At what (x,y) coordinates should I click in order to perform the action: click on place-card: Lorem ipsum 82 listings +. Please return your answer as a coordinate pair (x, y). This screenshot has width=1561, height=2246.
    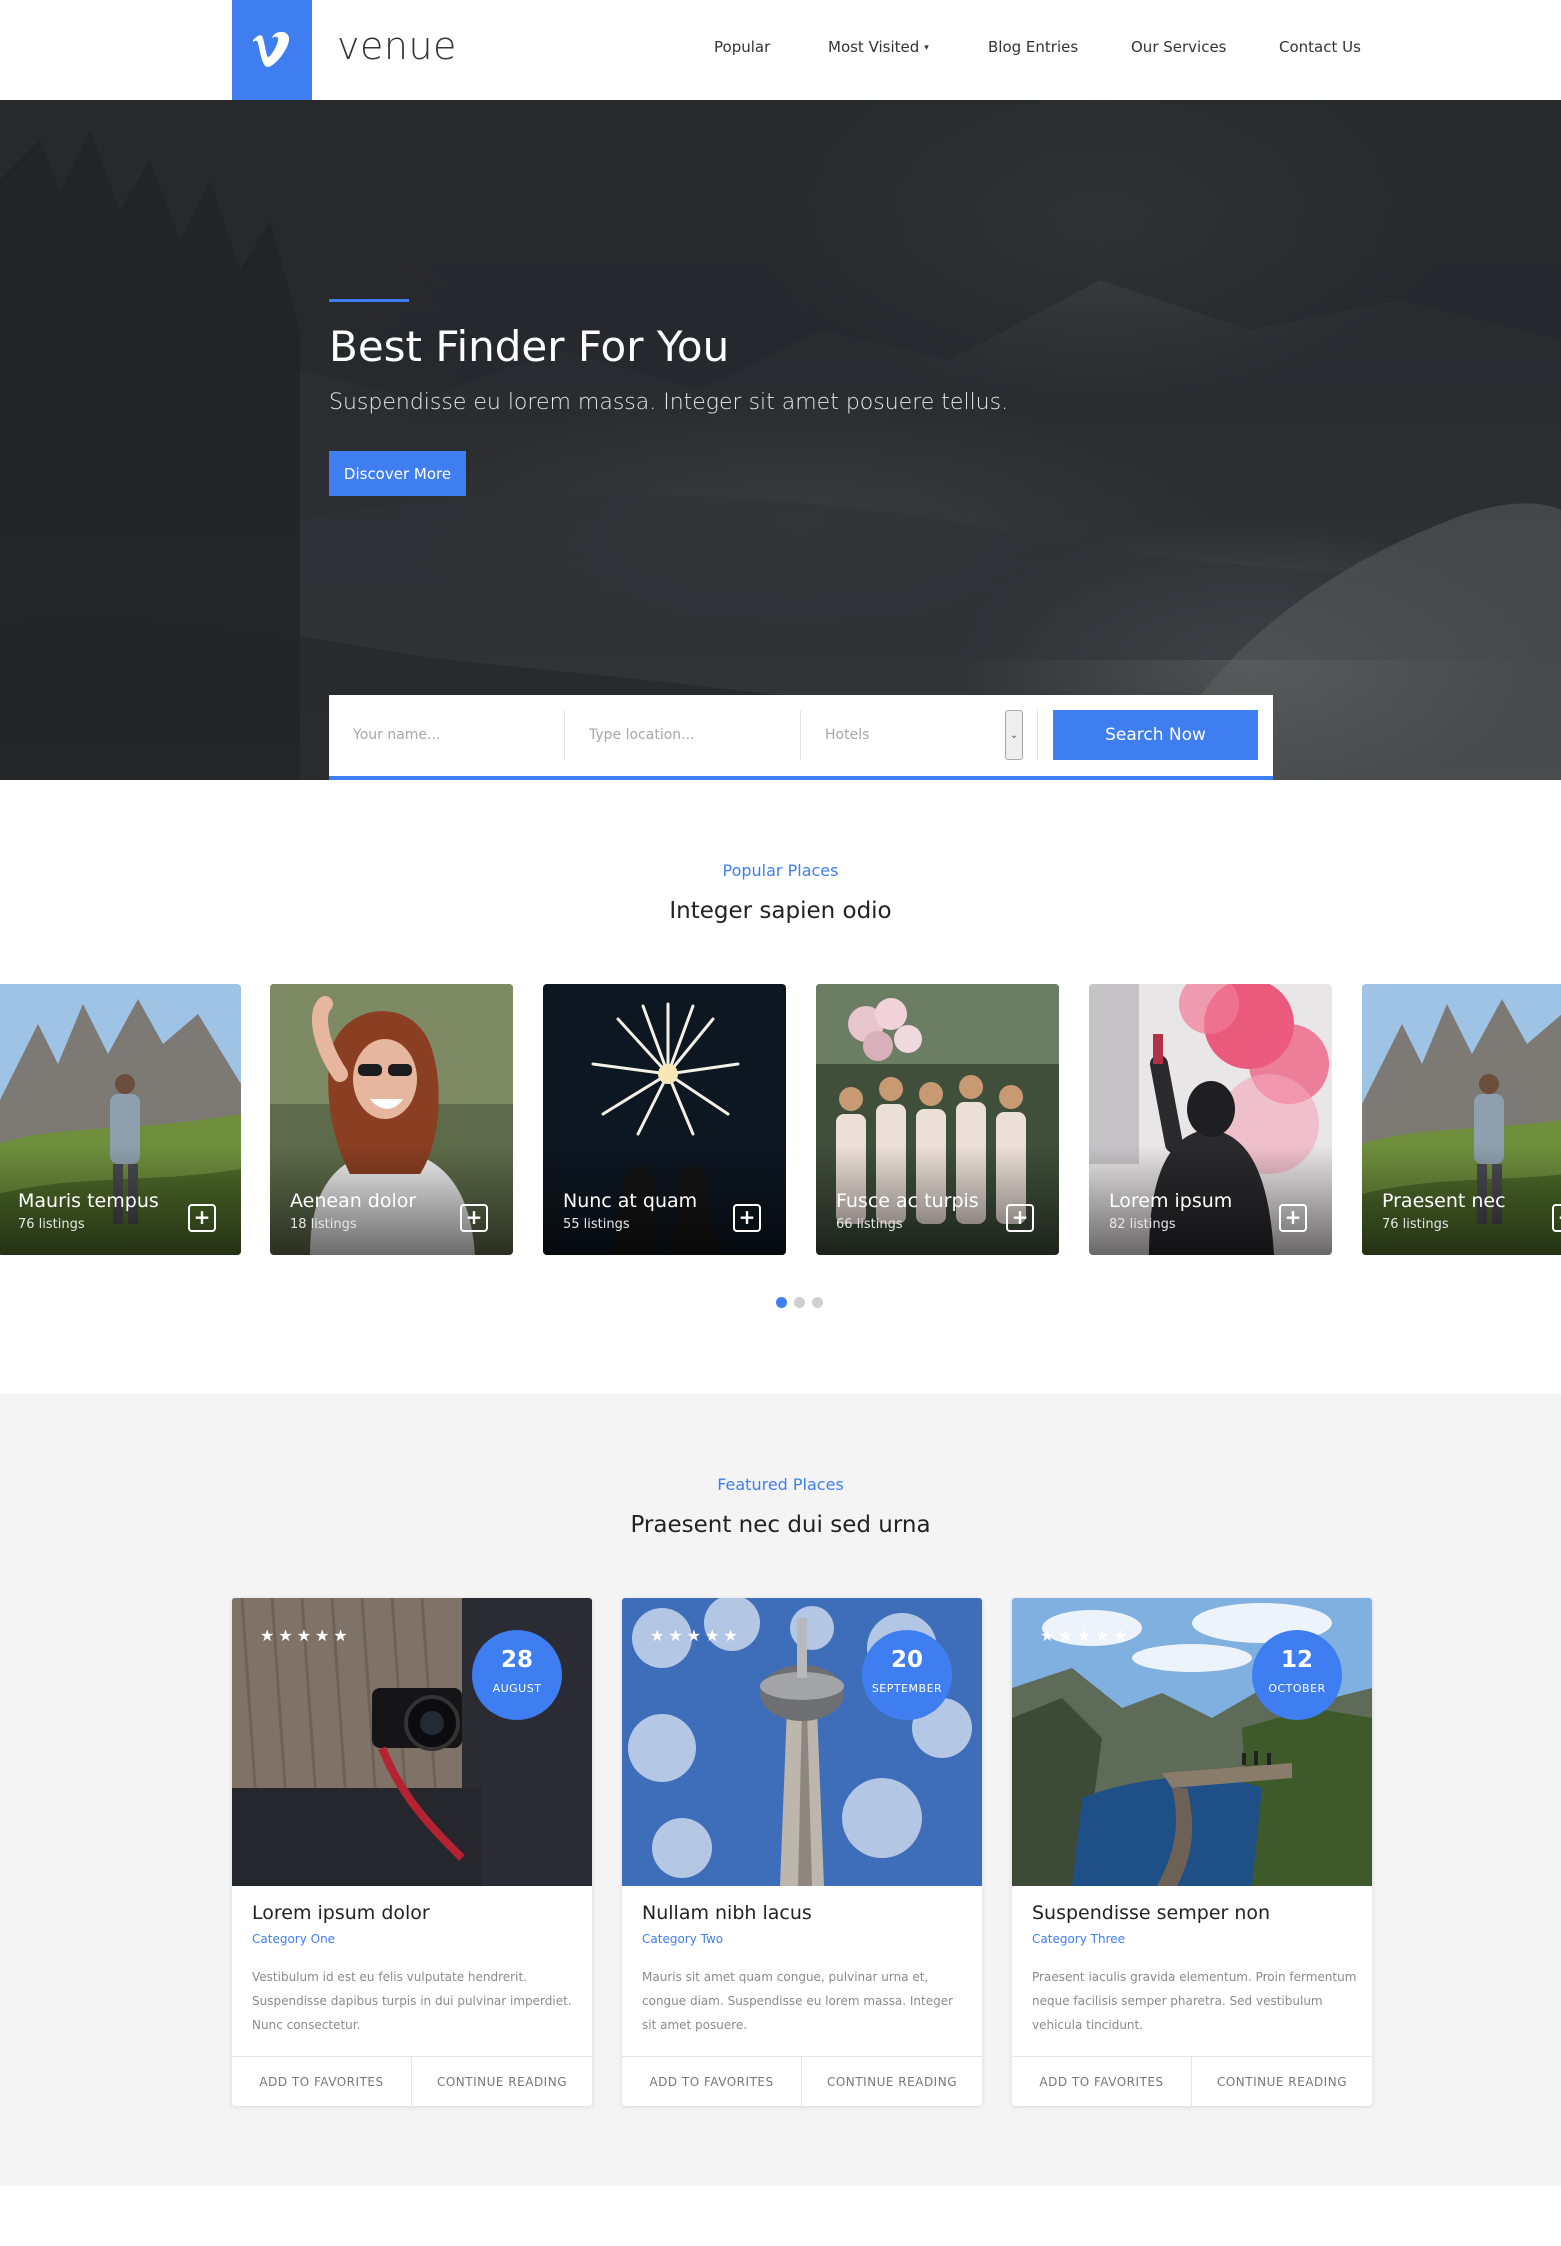
    Looking at the image, I should click on (1210, 1119).